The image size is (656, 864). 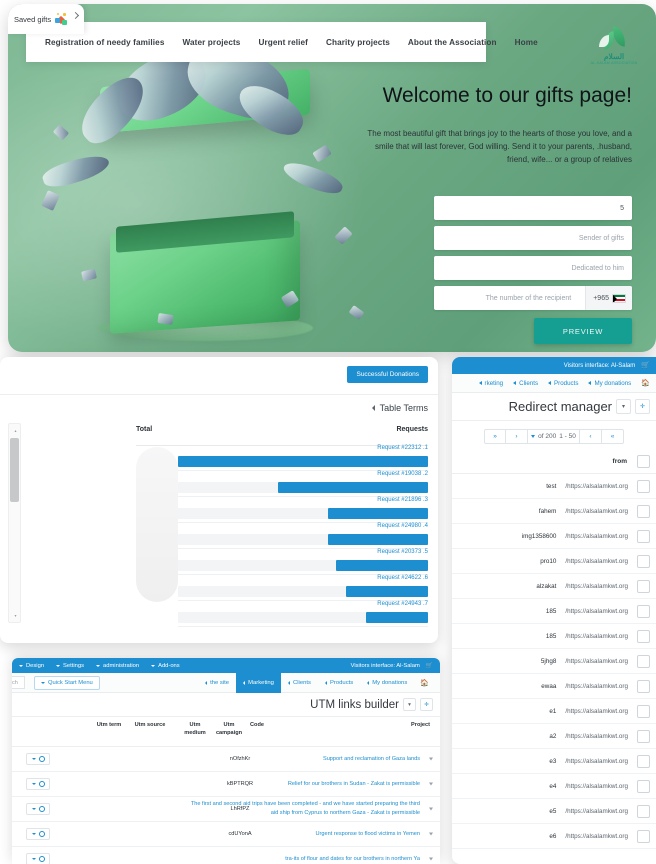 What do you see at coordinates (642, 406) in the screenshot?
I see `add-redirect-button: ✛` at bounding box center [642, 406].